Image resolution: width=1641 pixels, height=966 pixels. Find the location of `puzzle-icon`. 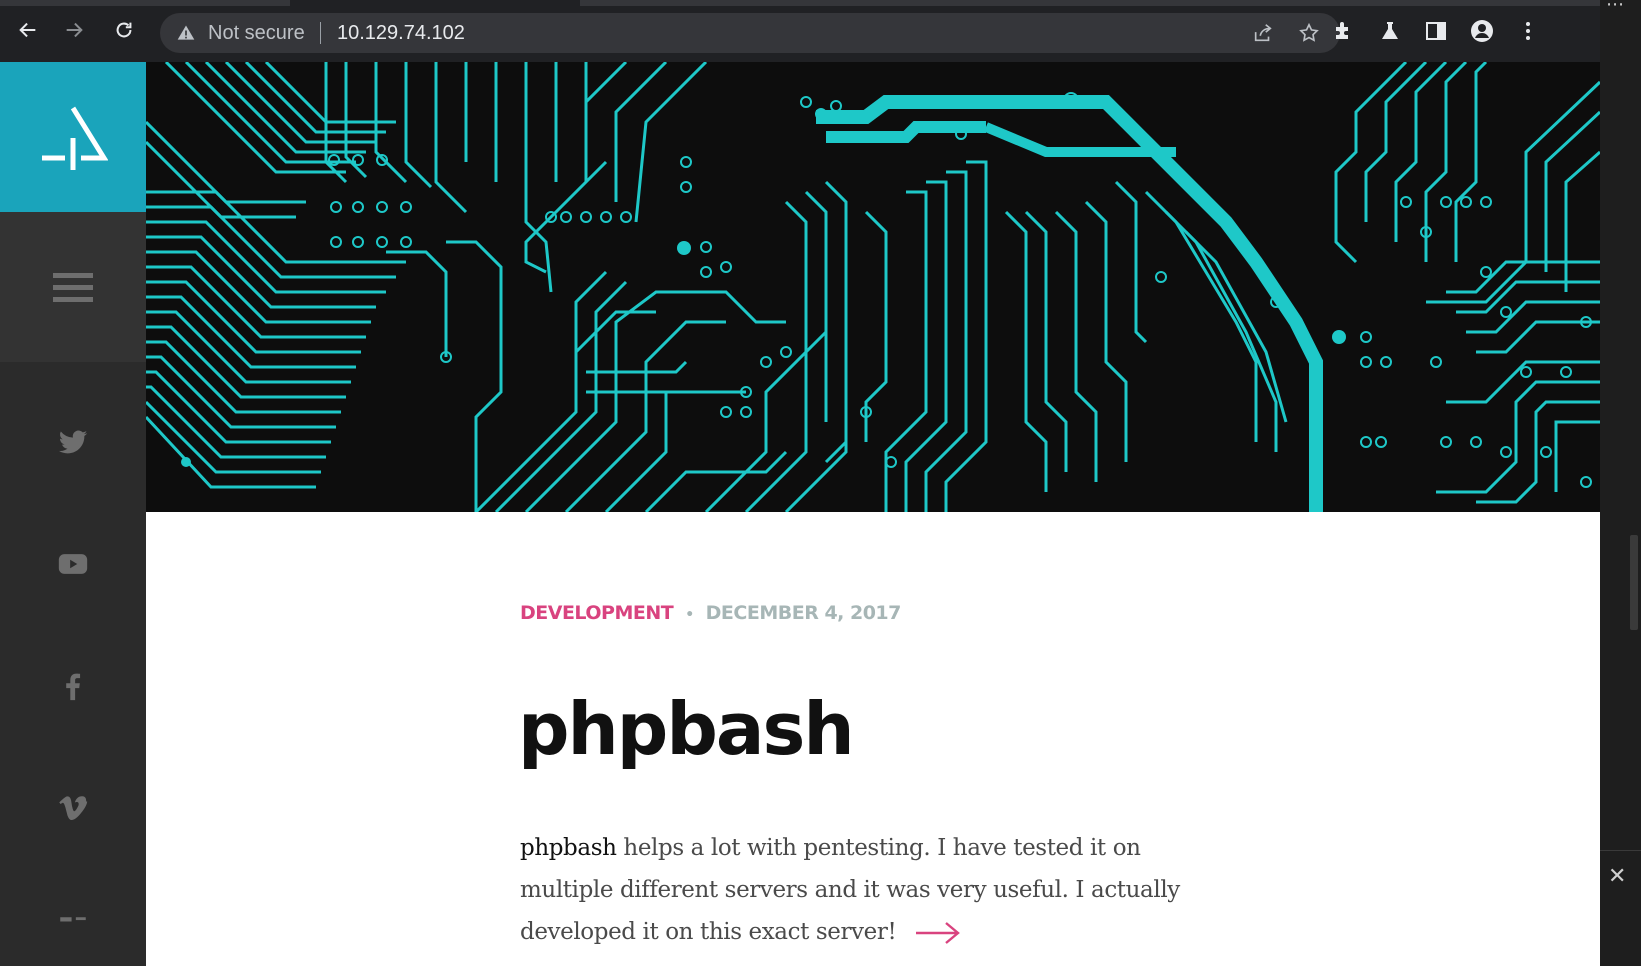

puzzle-icon is located at coordinates (1344, 31).